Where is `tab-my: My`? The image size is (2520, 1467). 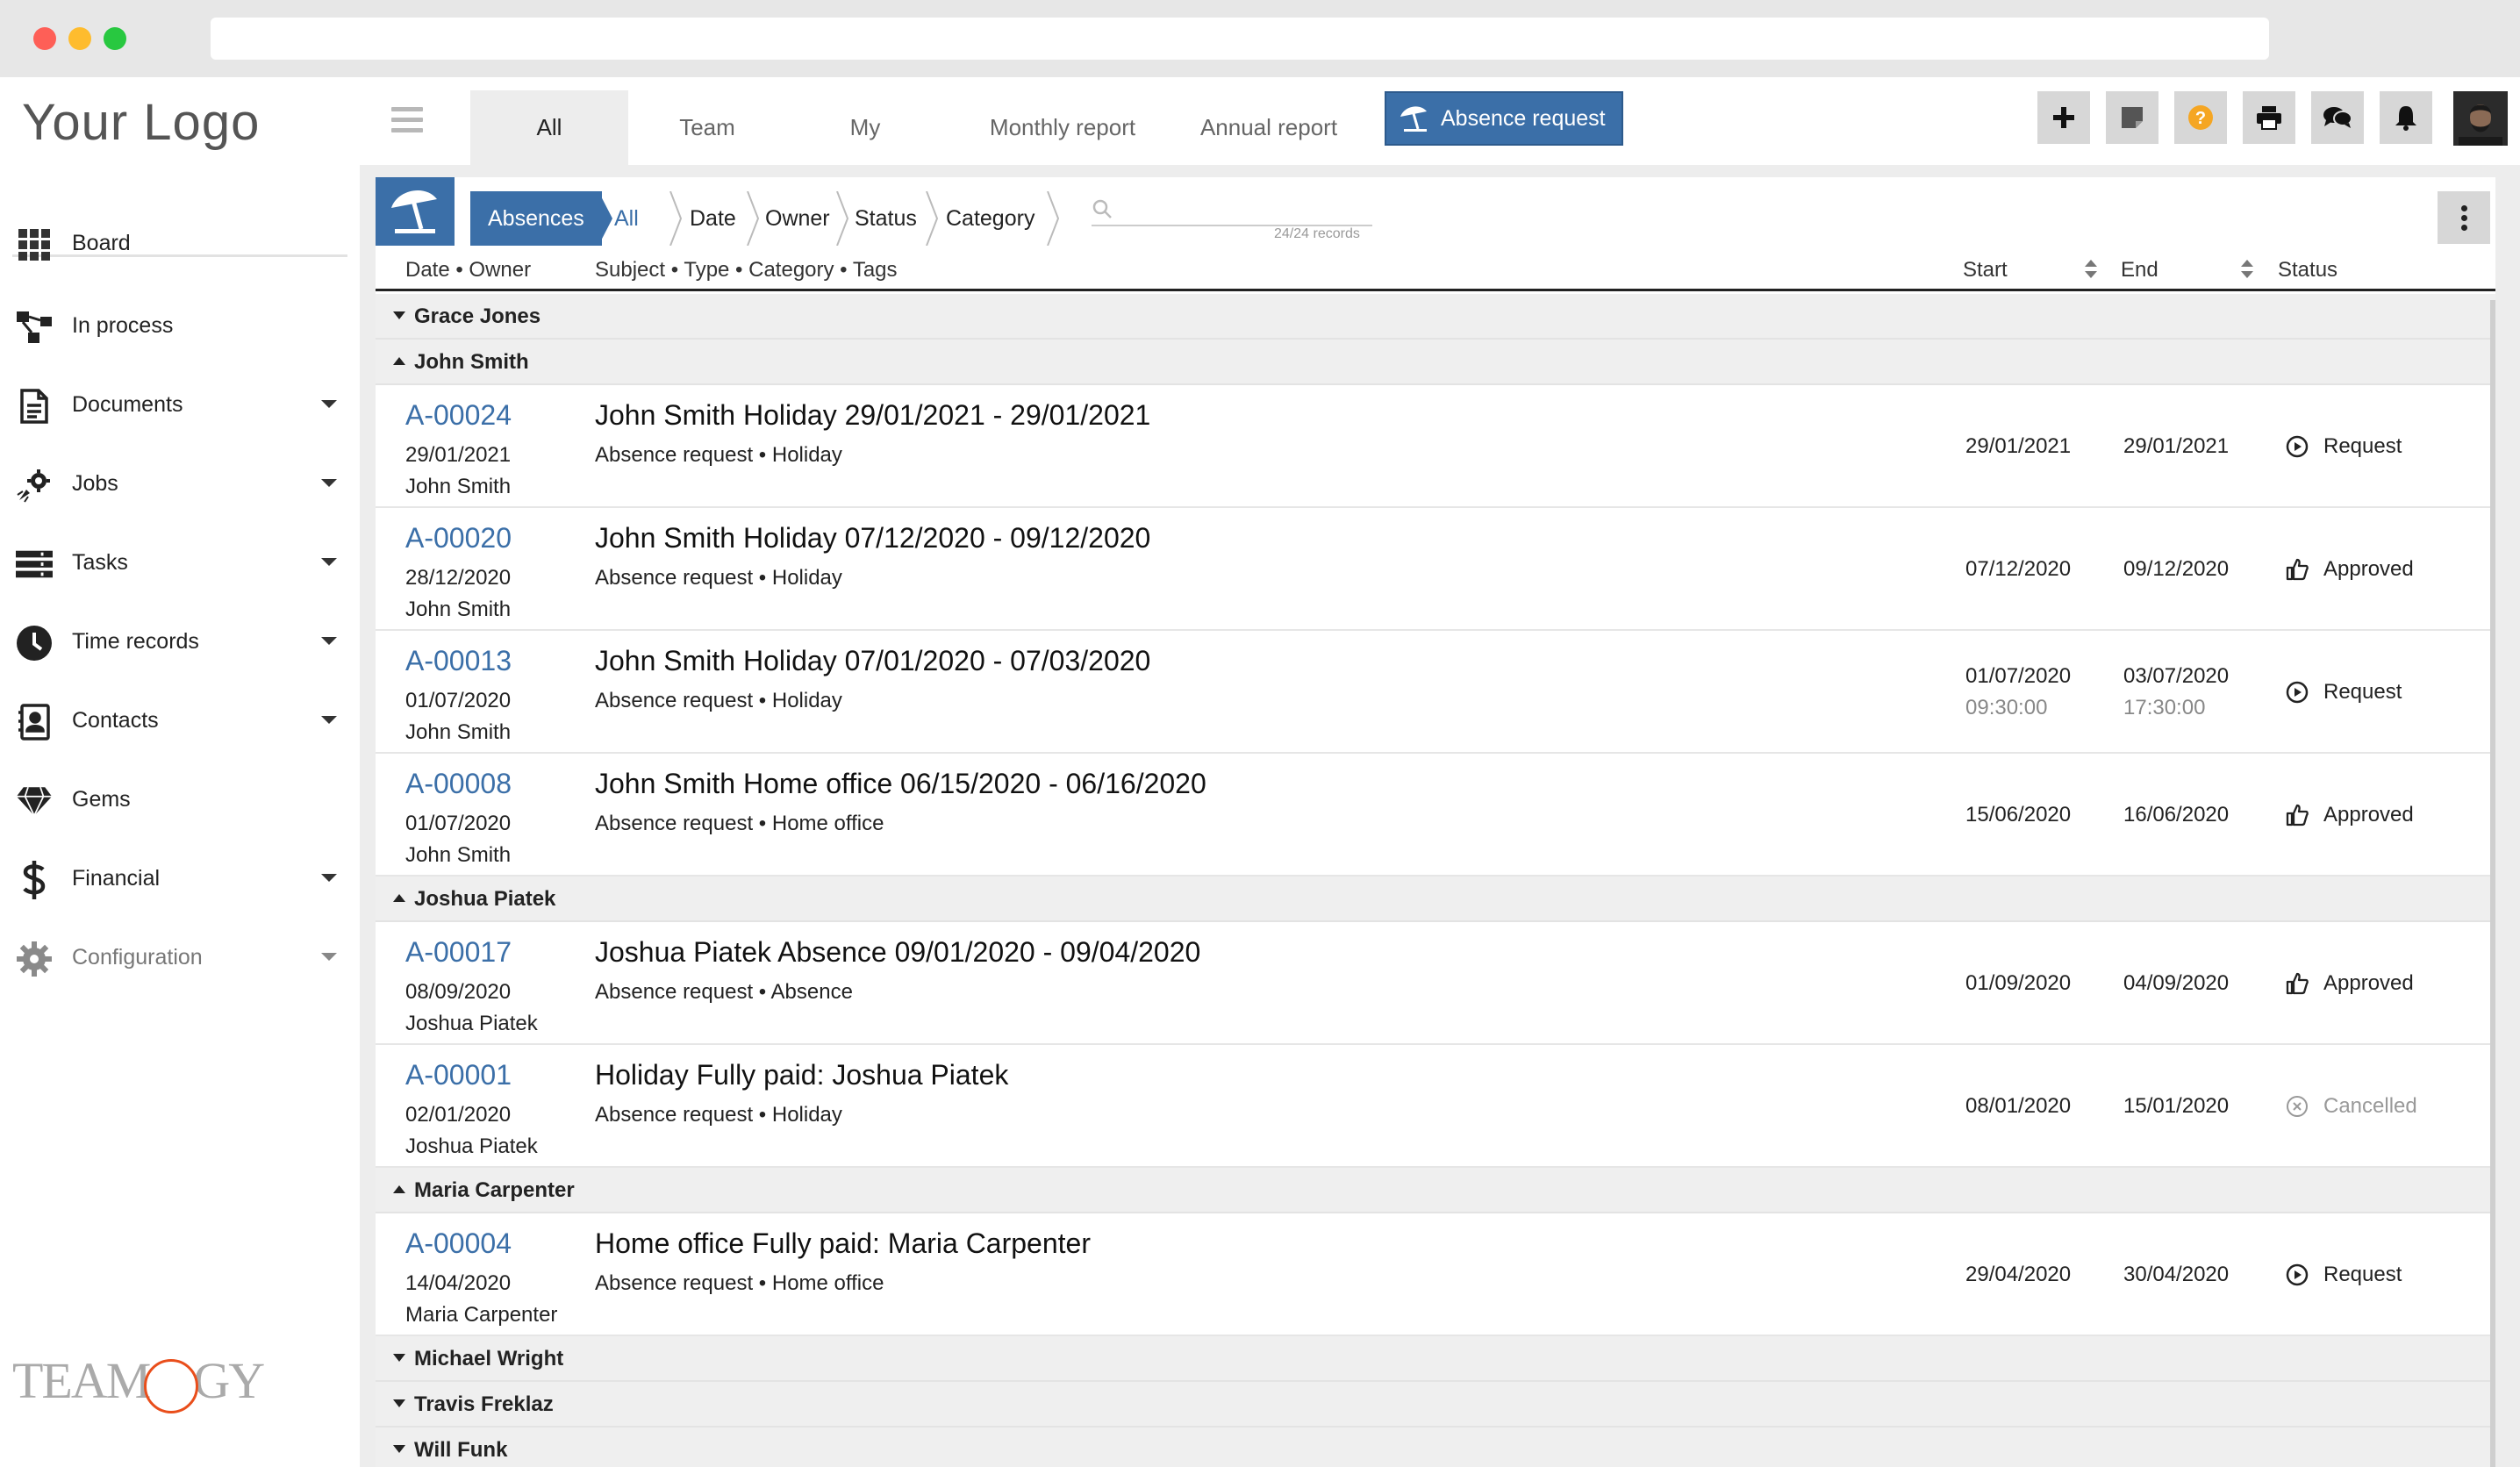
tab-my: My is located at coordinates (865, 127).